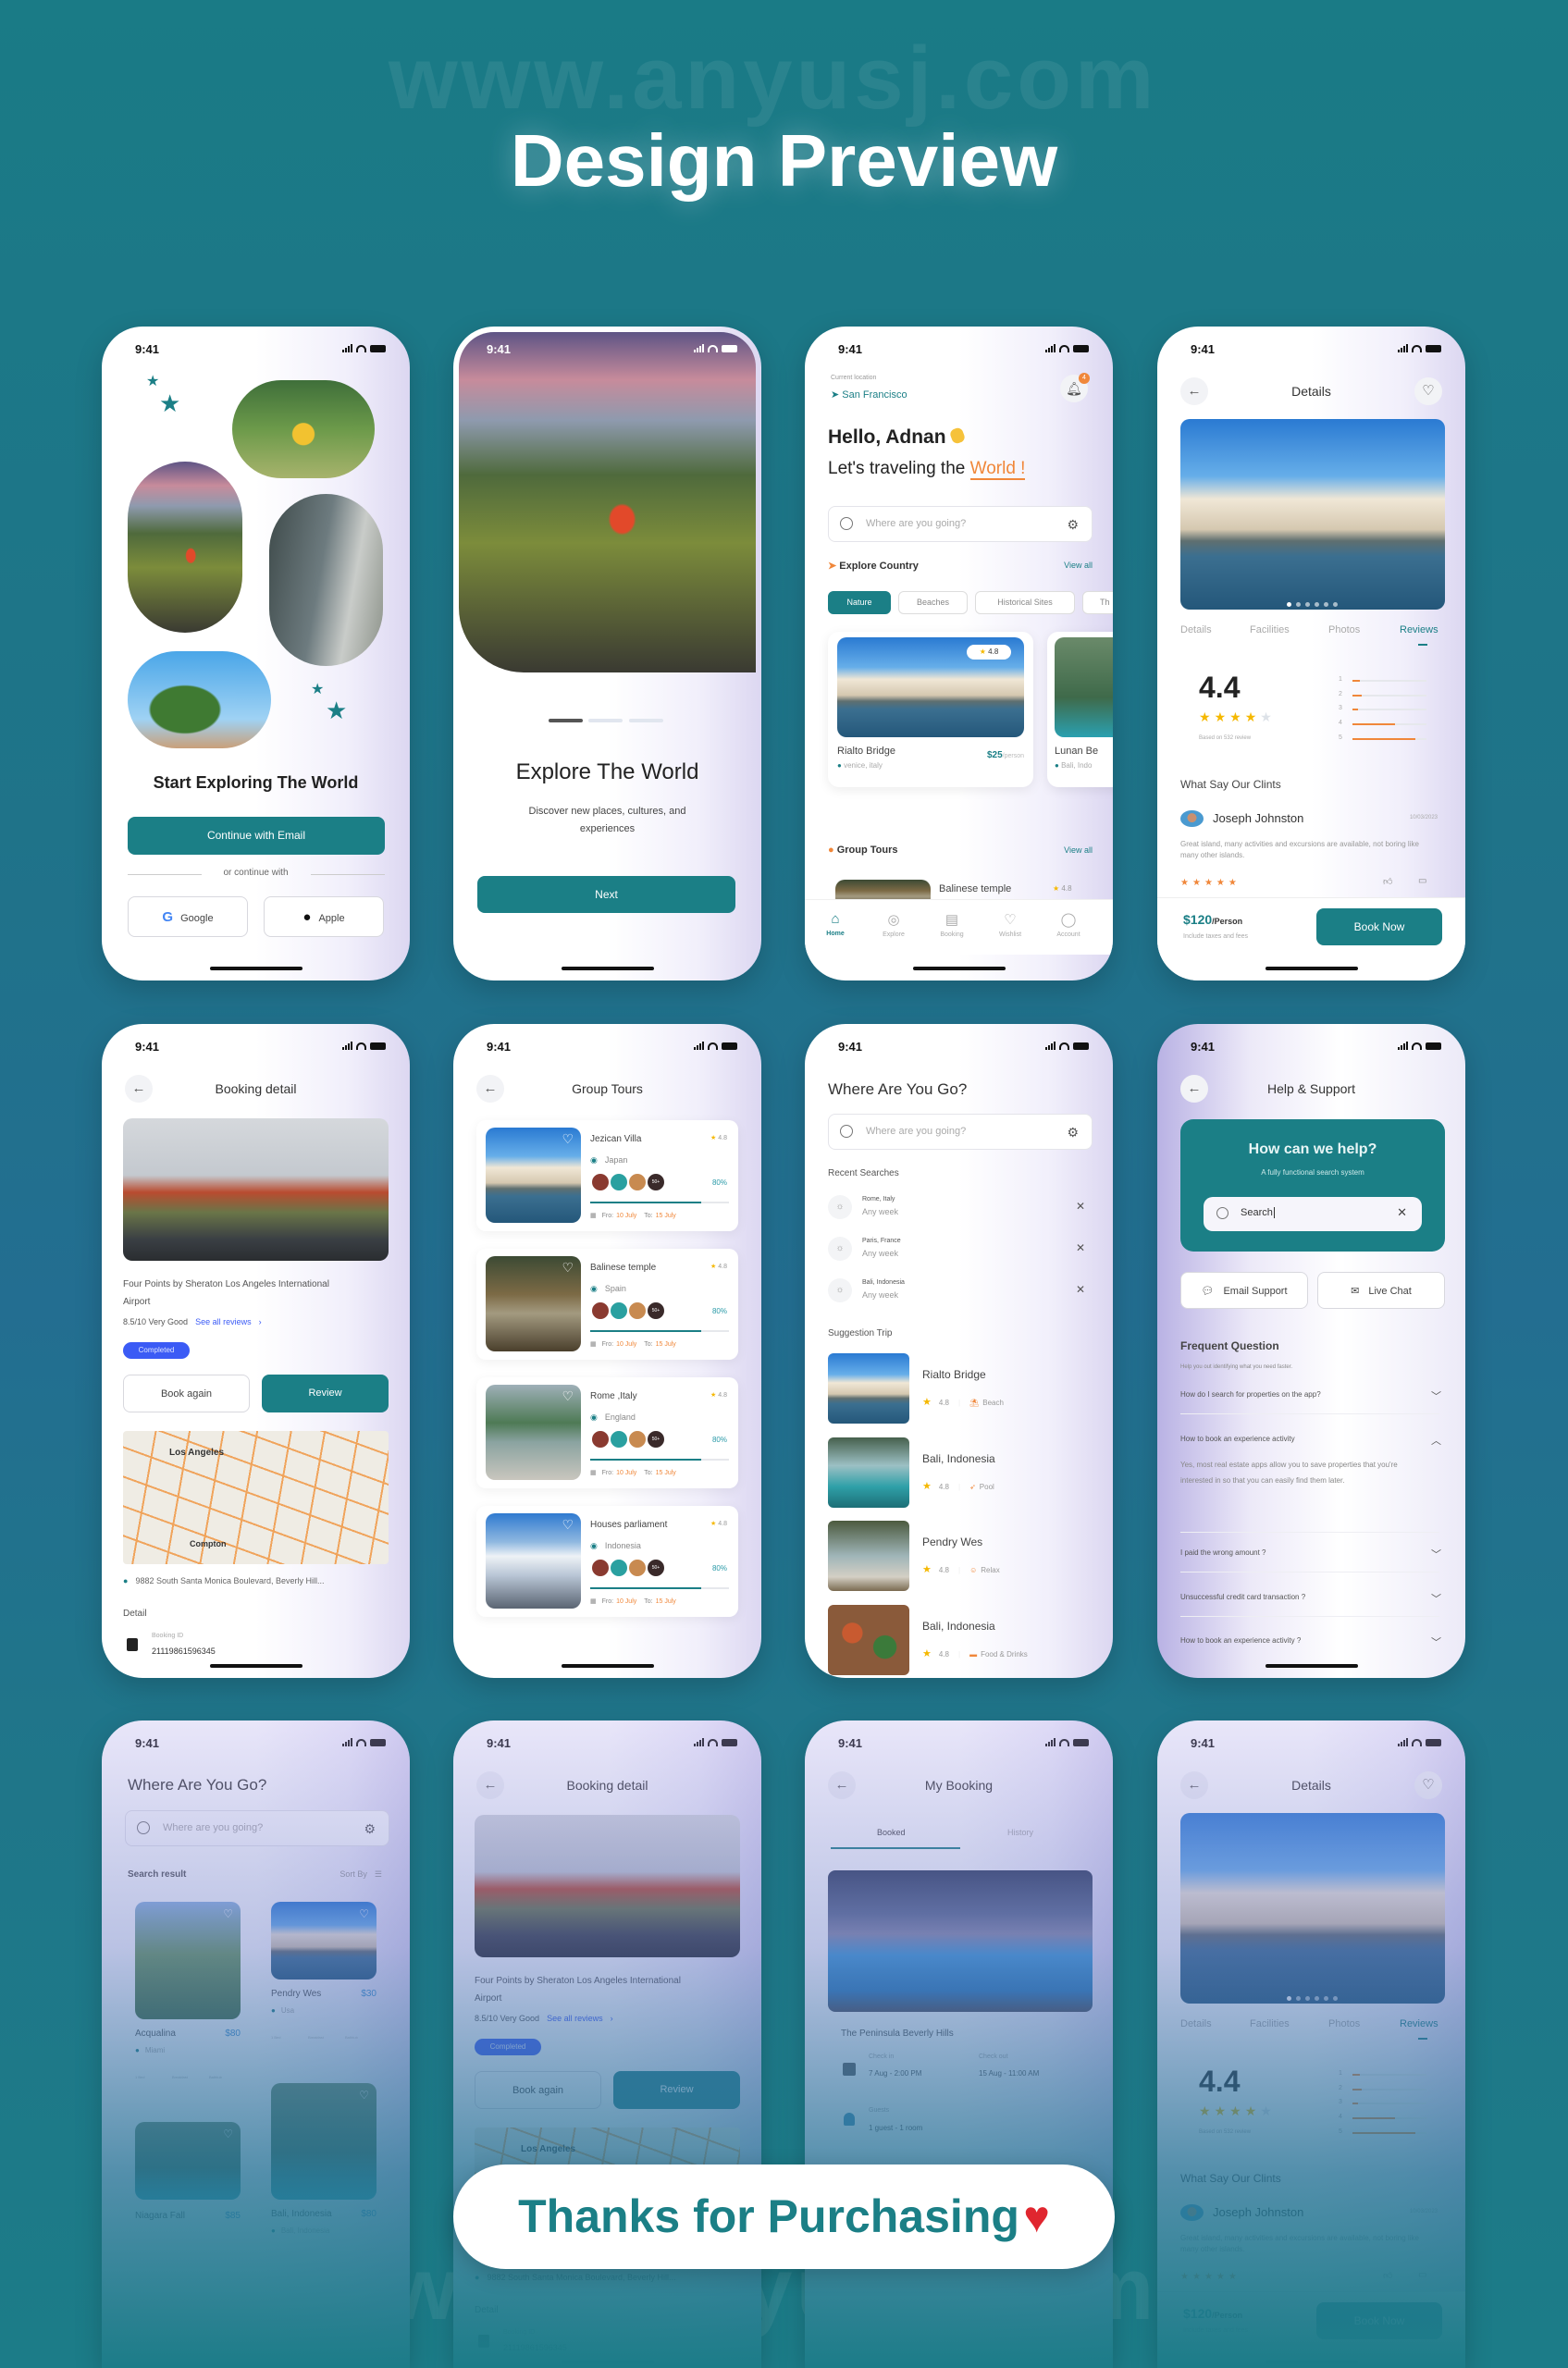  Describe the element at coordinates (1068, 925) in the screenshot. I see `tab-account: ◯ Account` at that location.